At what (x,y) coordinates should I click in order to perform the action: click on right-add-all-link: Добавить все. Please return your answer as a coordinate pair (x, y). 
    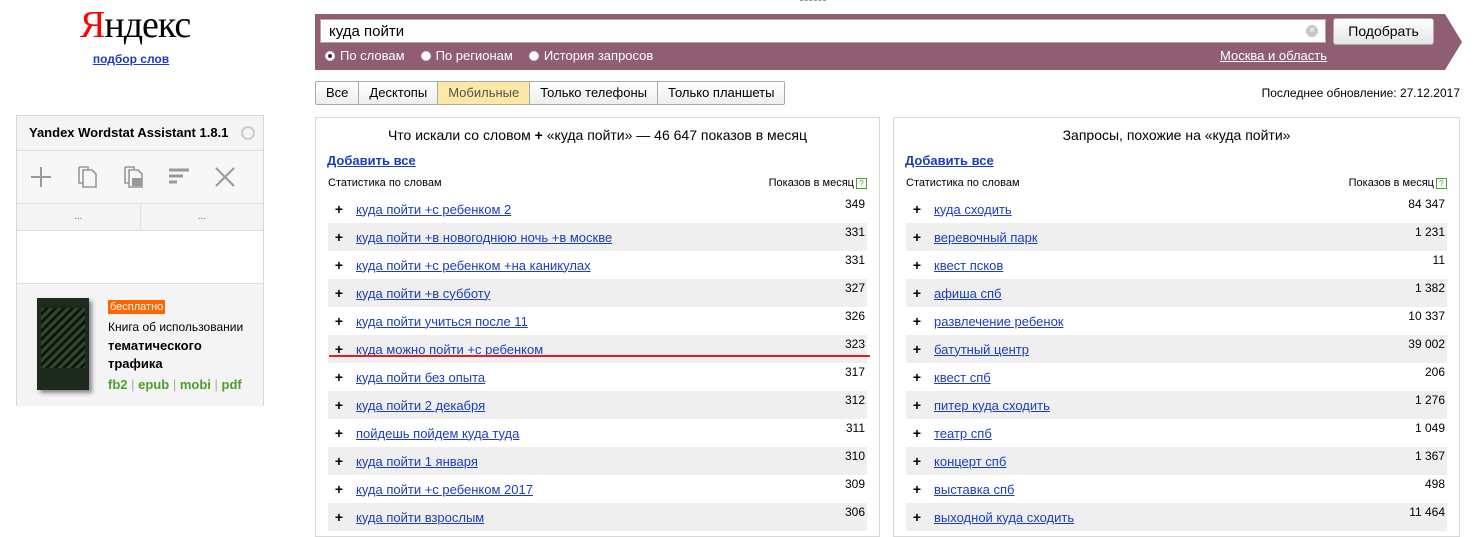
    Looking at the image, I should click on (949, 160).